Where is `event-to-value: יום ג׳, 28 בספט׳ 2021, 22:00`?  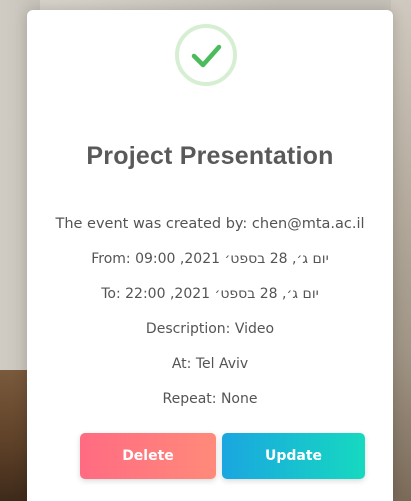
event-to-value: יום ג׳, 28 בספט׳ 2021, 22:00 is located at coordinates (222, 294).